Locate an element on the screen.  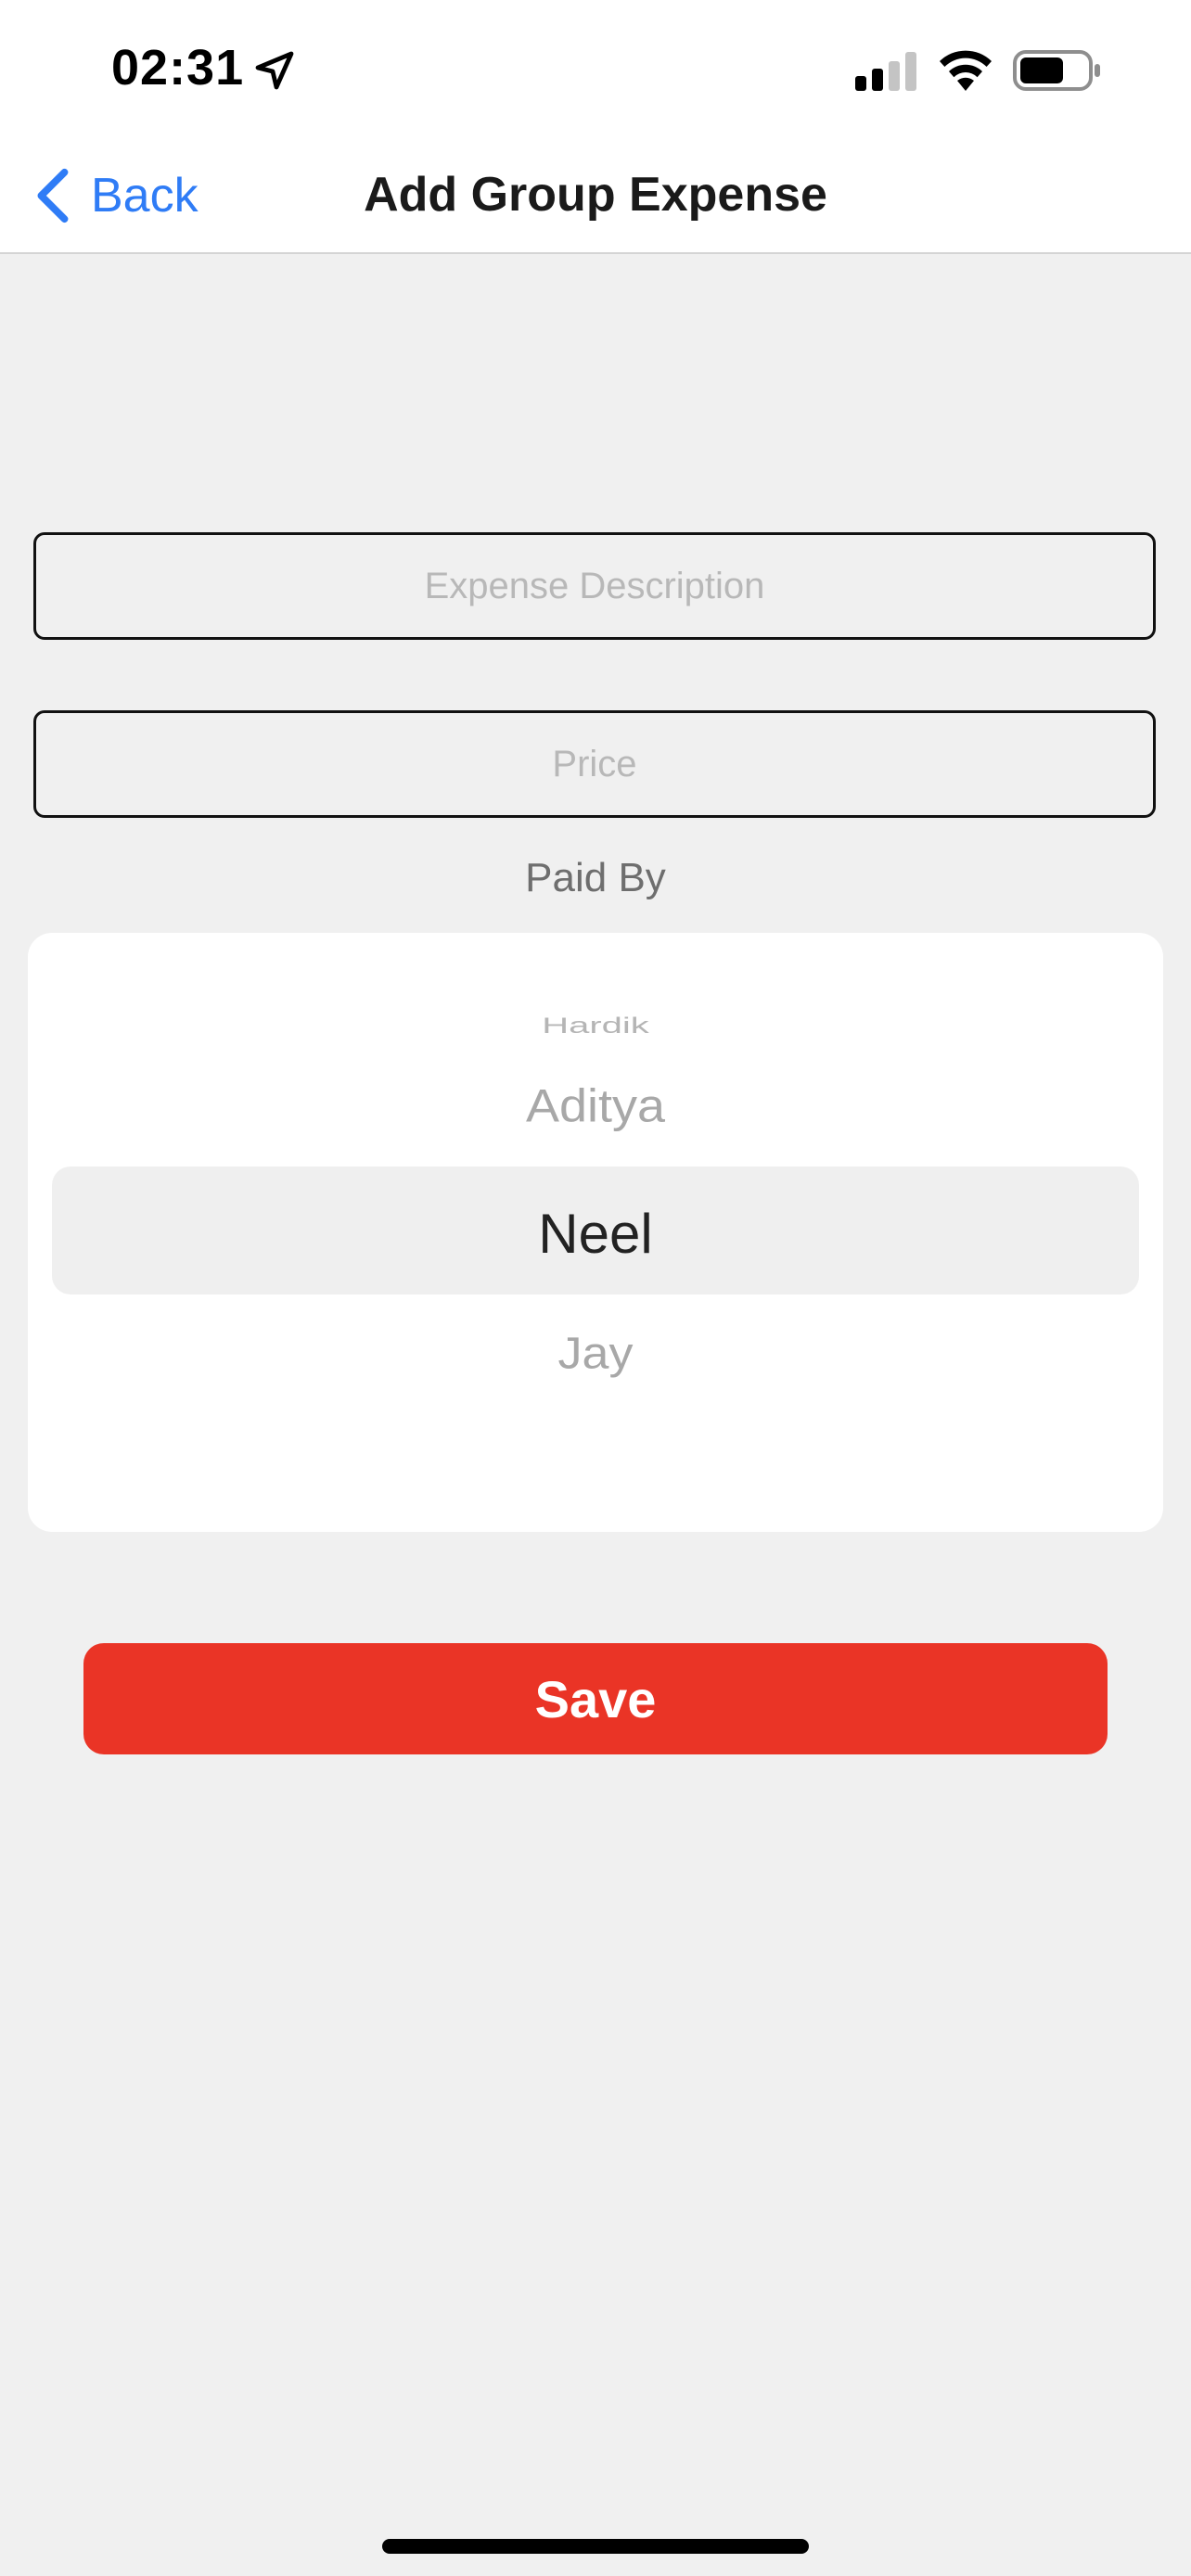
cellular-signal-icon is located at coordinates (885, 71).